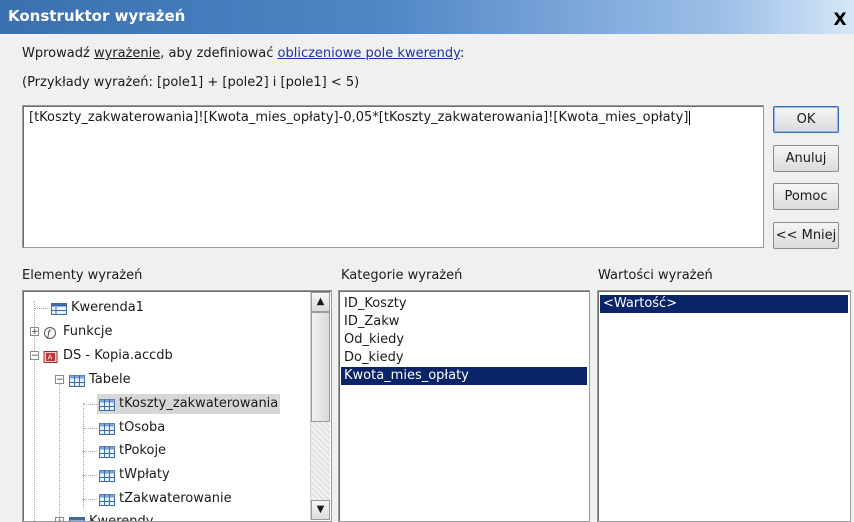 The image size is (854, 522). What do you see at coordinates (464, 304) in the screenshot?
I see `category-item: ID_Koszty` at bounding box center [464, 304].